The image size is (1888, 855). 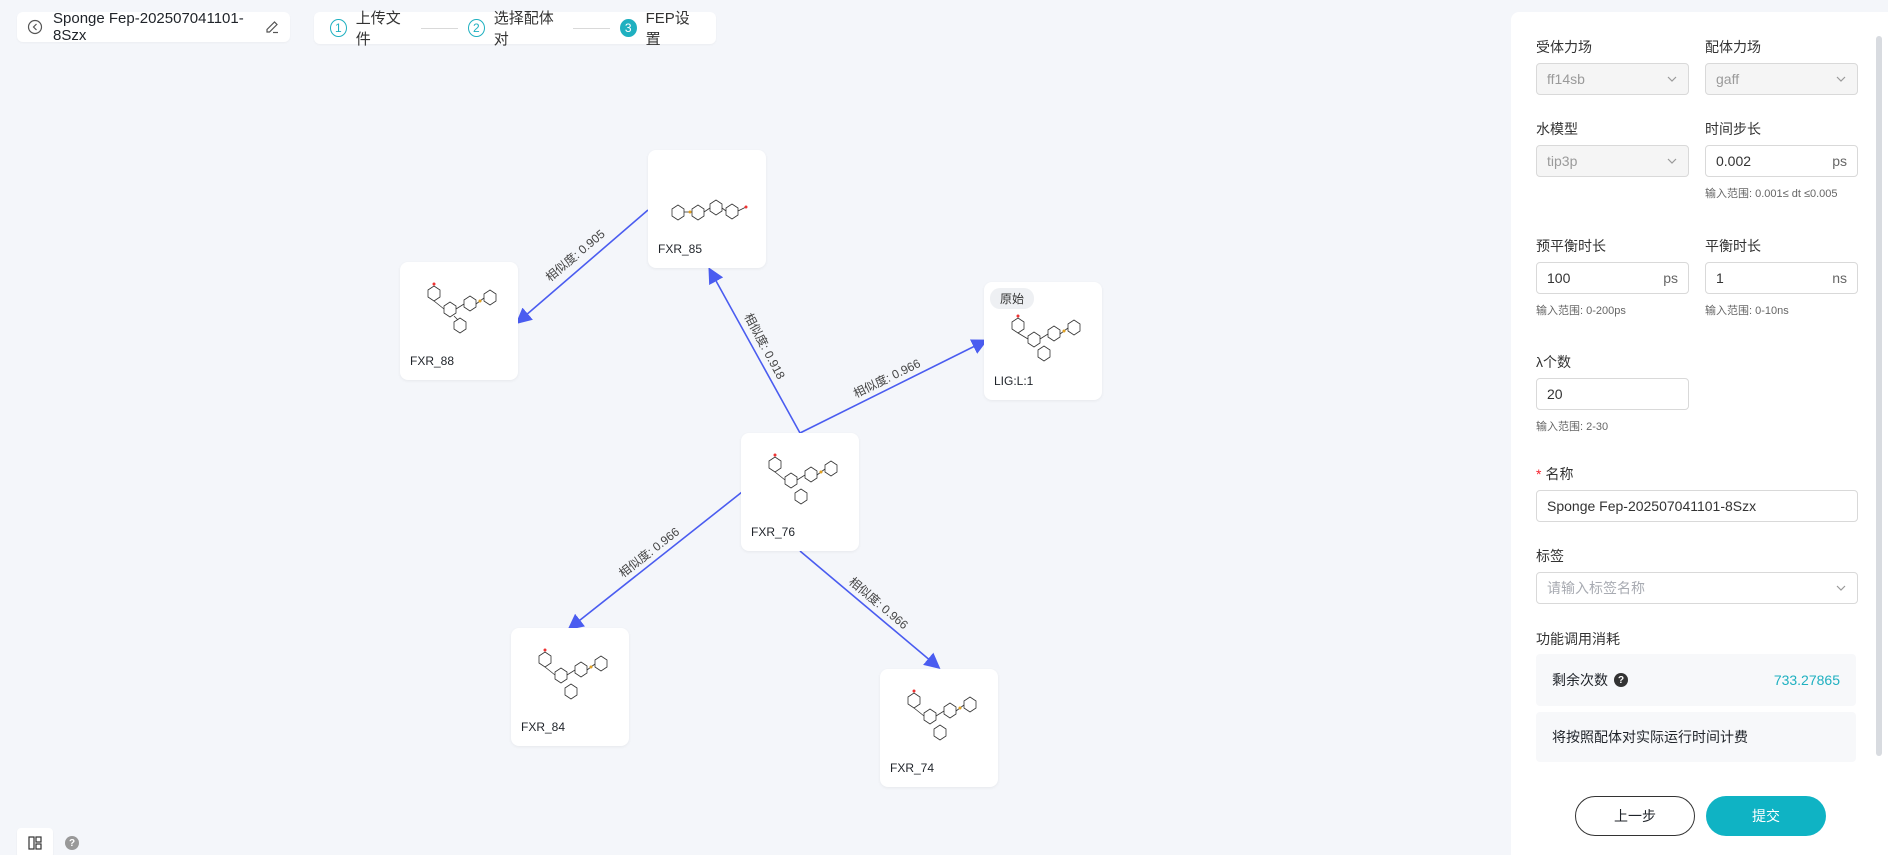 I want to click on unit-suffix: ns, so click(x=1839, y=278).